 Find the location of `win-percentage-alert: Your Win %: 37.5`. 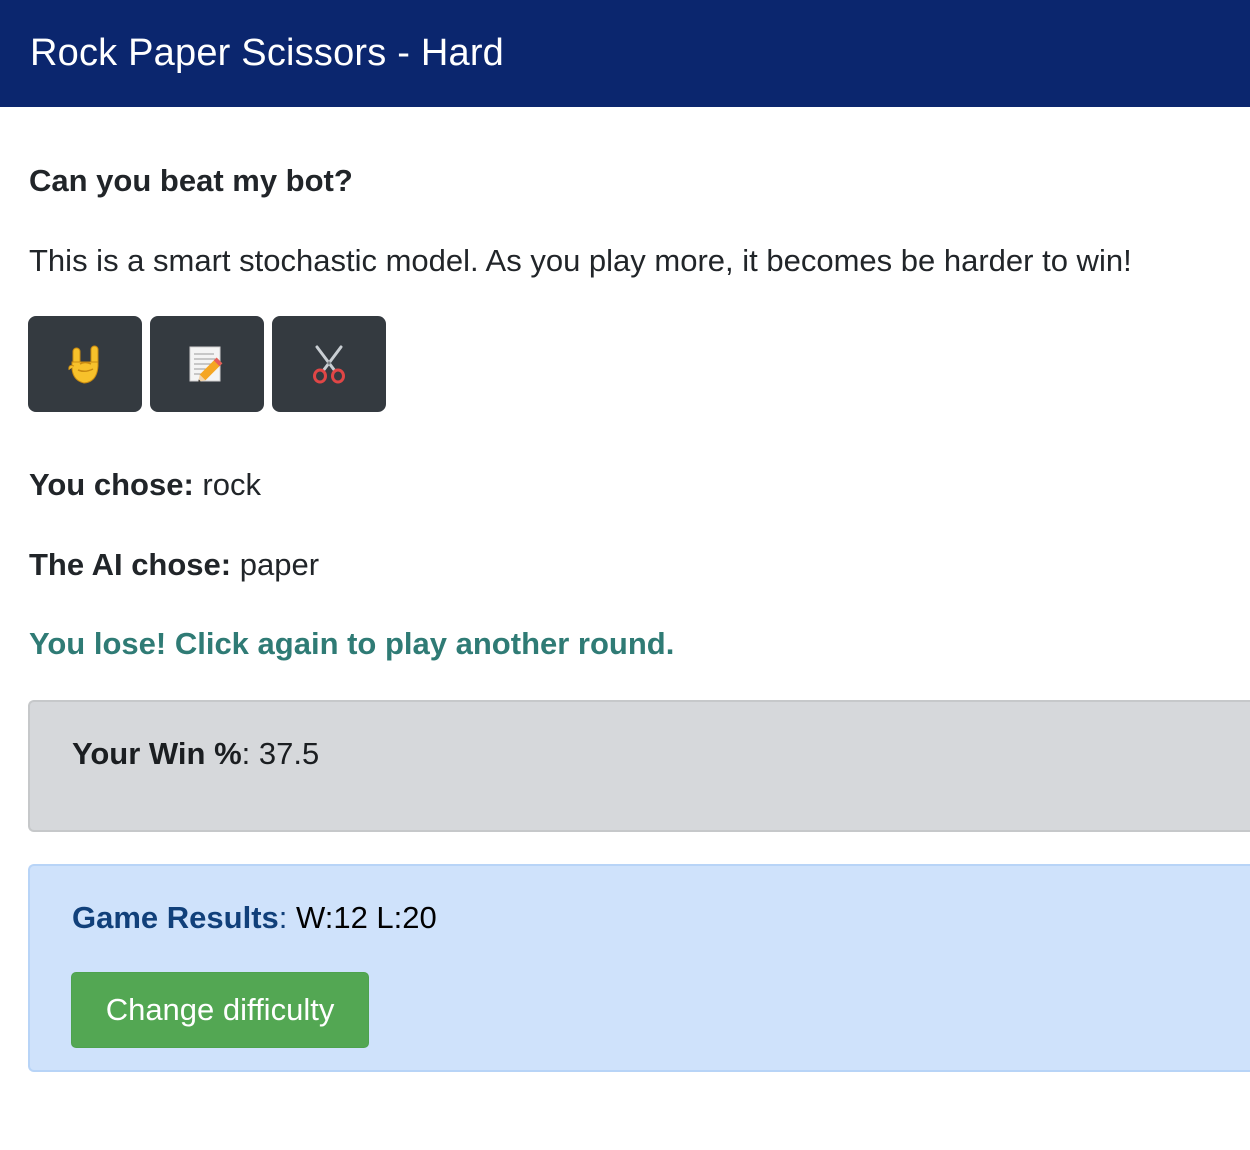

win-percentage-alert: Your Win %: 37.5 is located at coordinates (639, 766).